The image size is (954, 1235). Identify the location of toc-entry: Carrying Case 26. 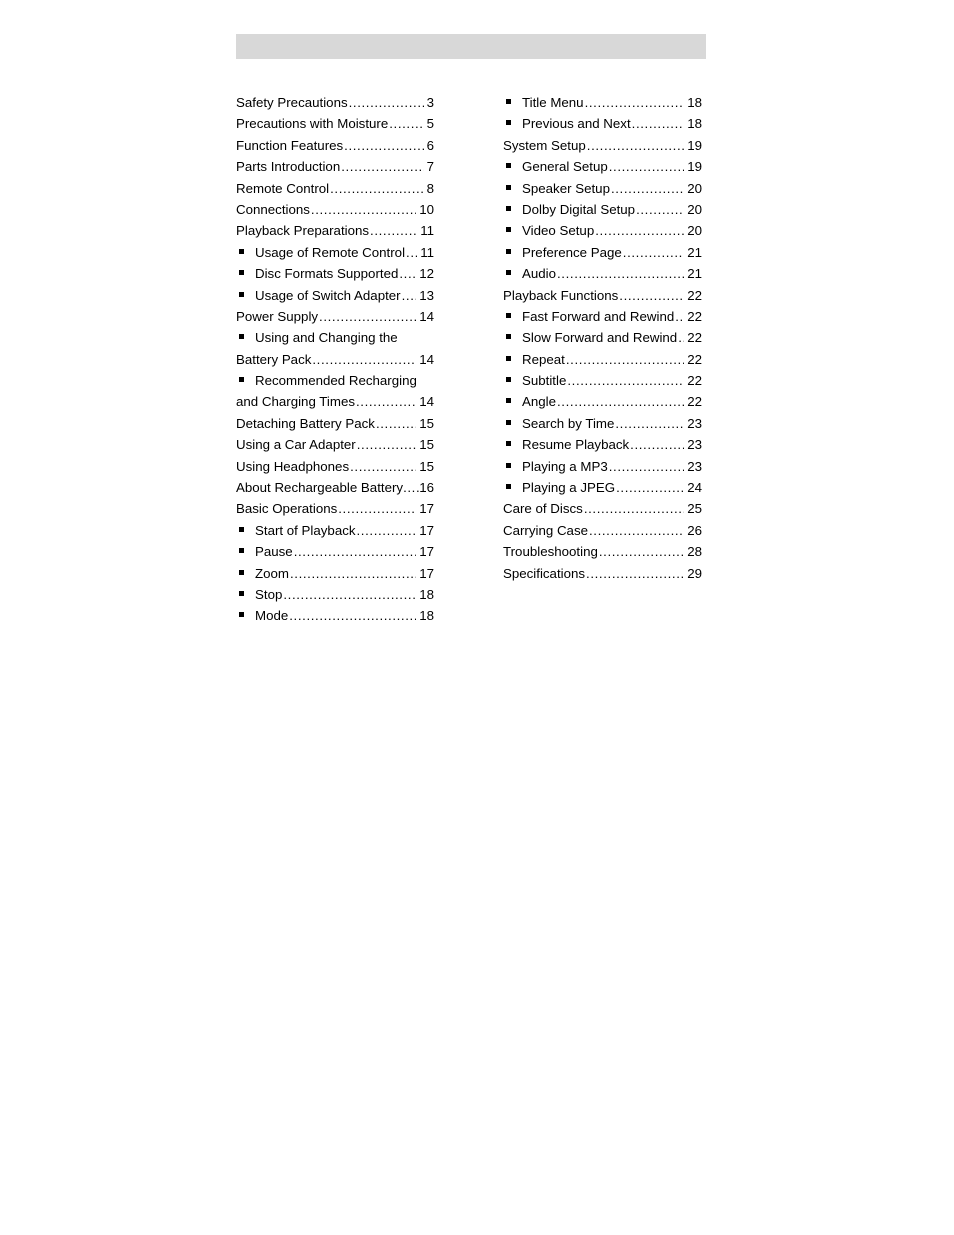
(602, 530).